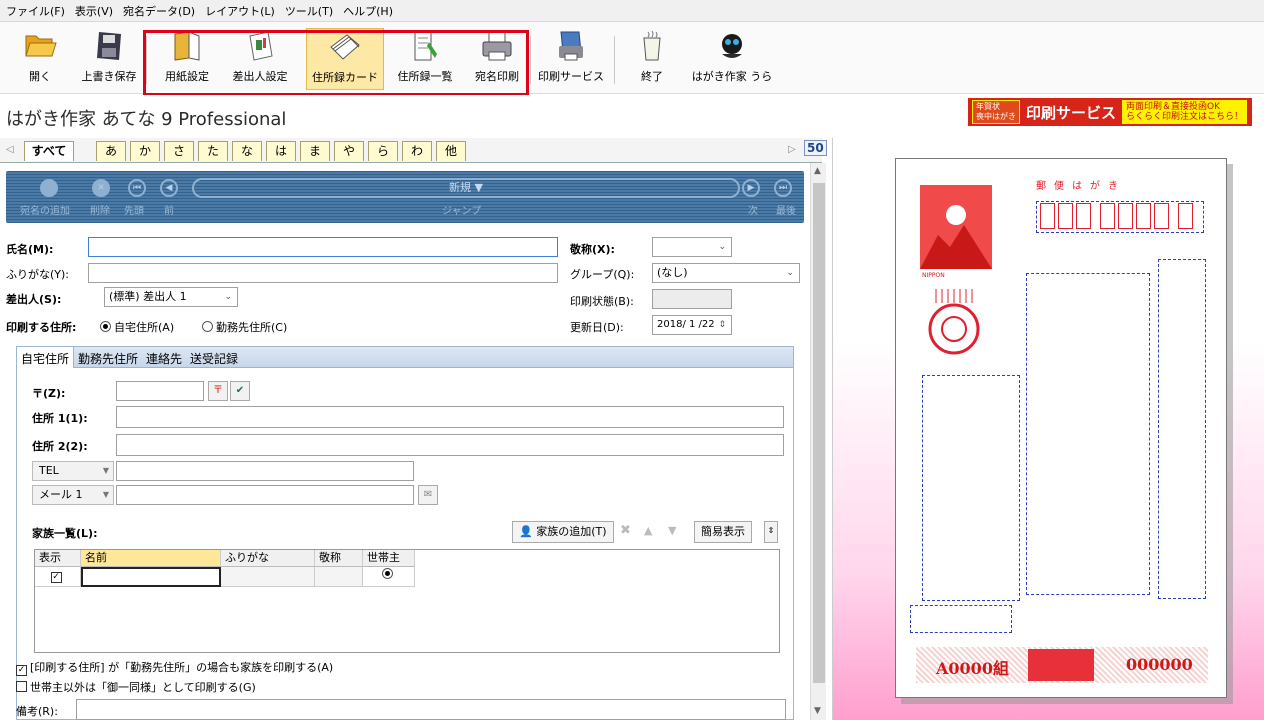  What do you see at coordinates (164, 358) in the screenshot?
I see `tab-contacts: 連絡先` at bounding box center [164, 358].